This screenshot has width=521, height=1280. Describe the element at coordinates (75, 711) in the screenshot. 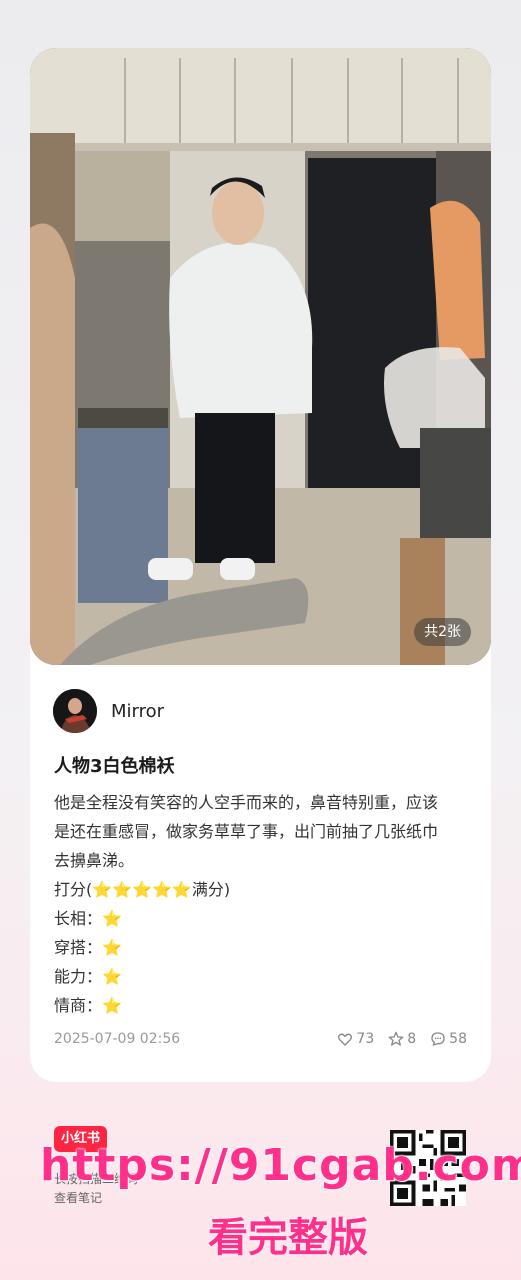

I see `avatar` at that location.